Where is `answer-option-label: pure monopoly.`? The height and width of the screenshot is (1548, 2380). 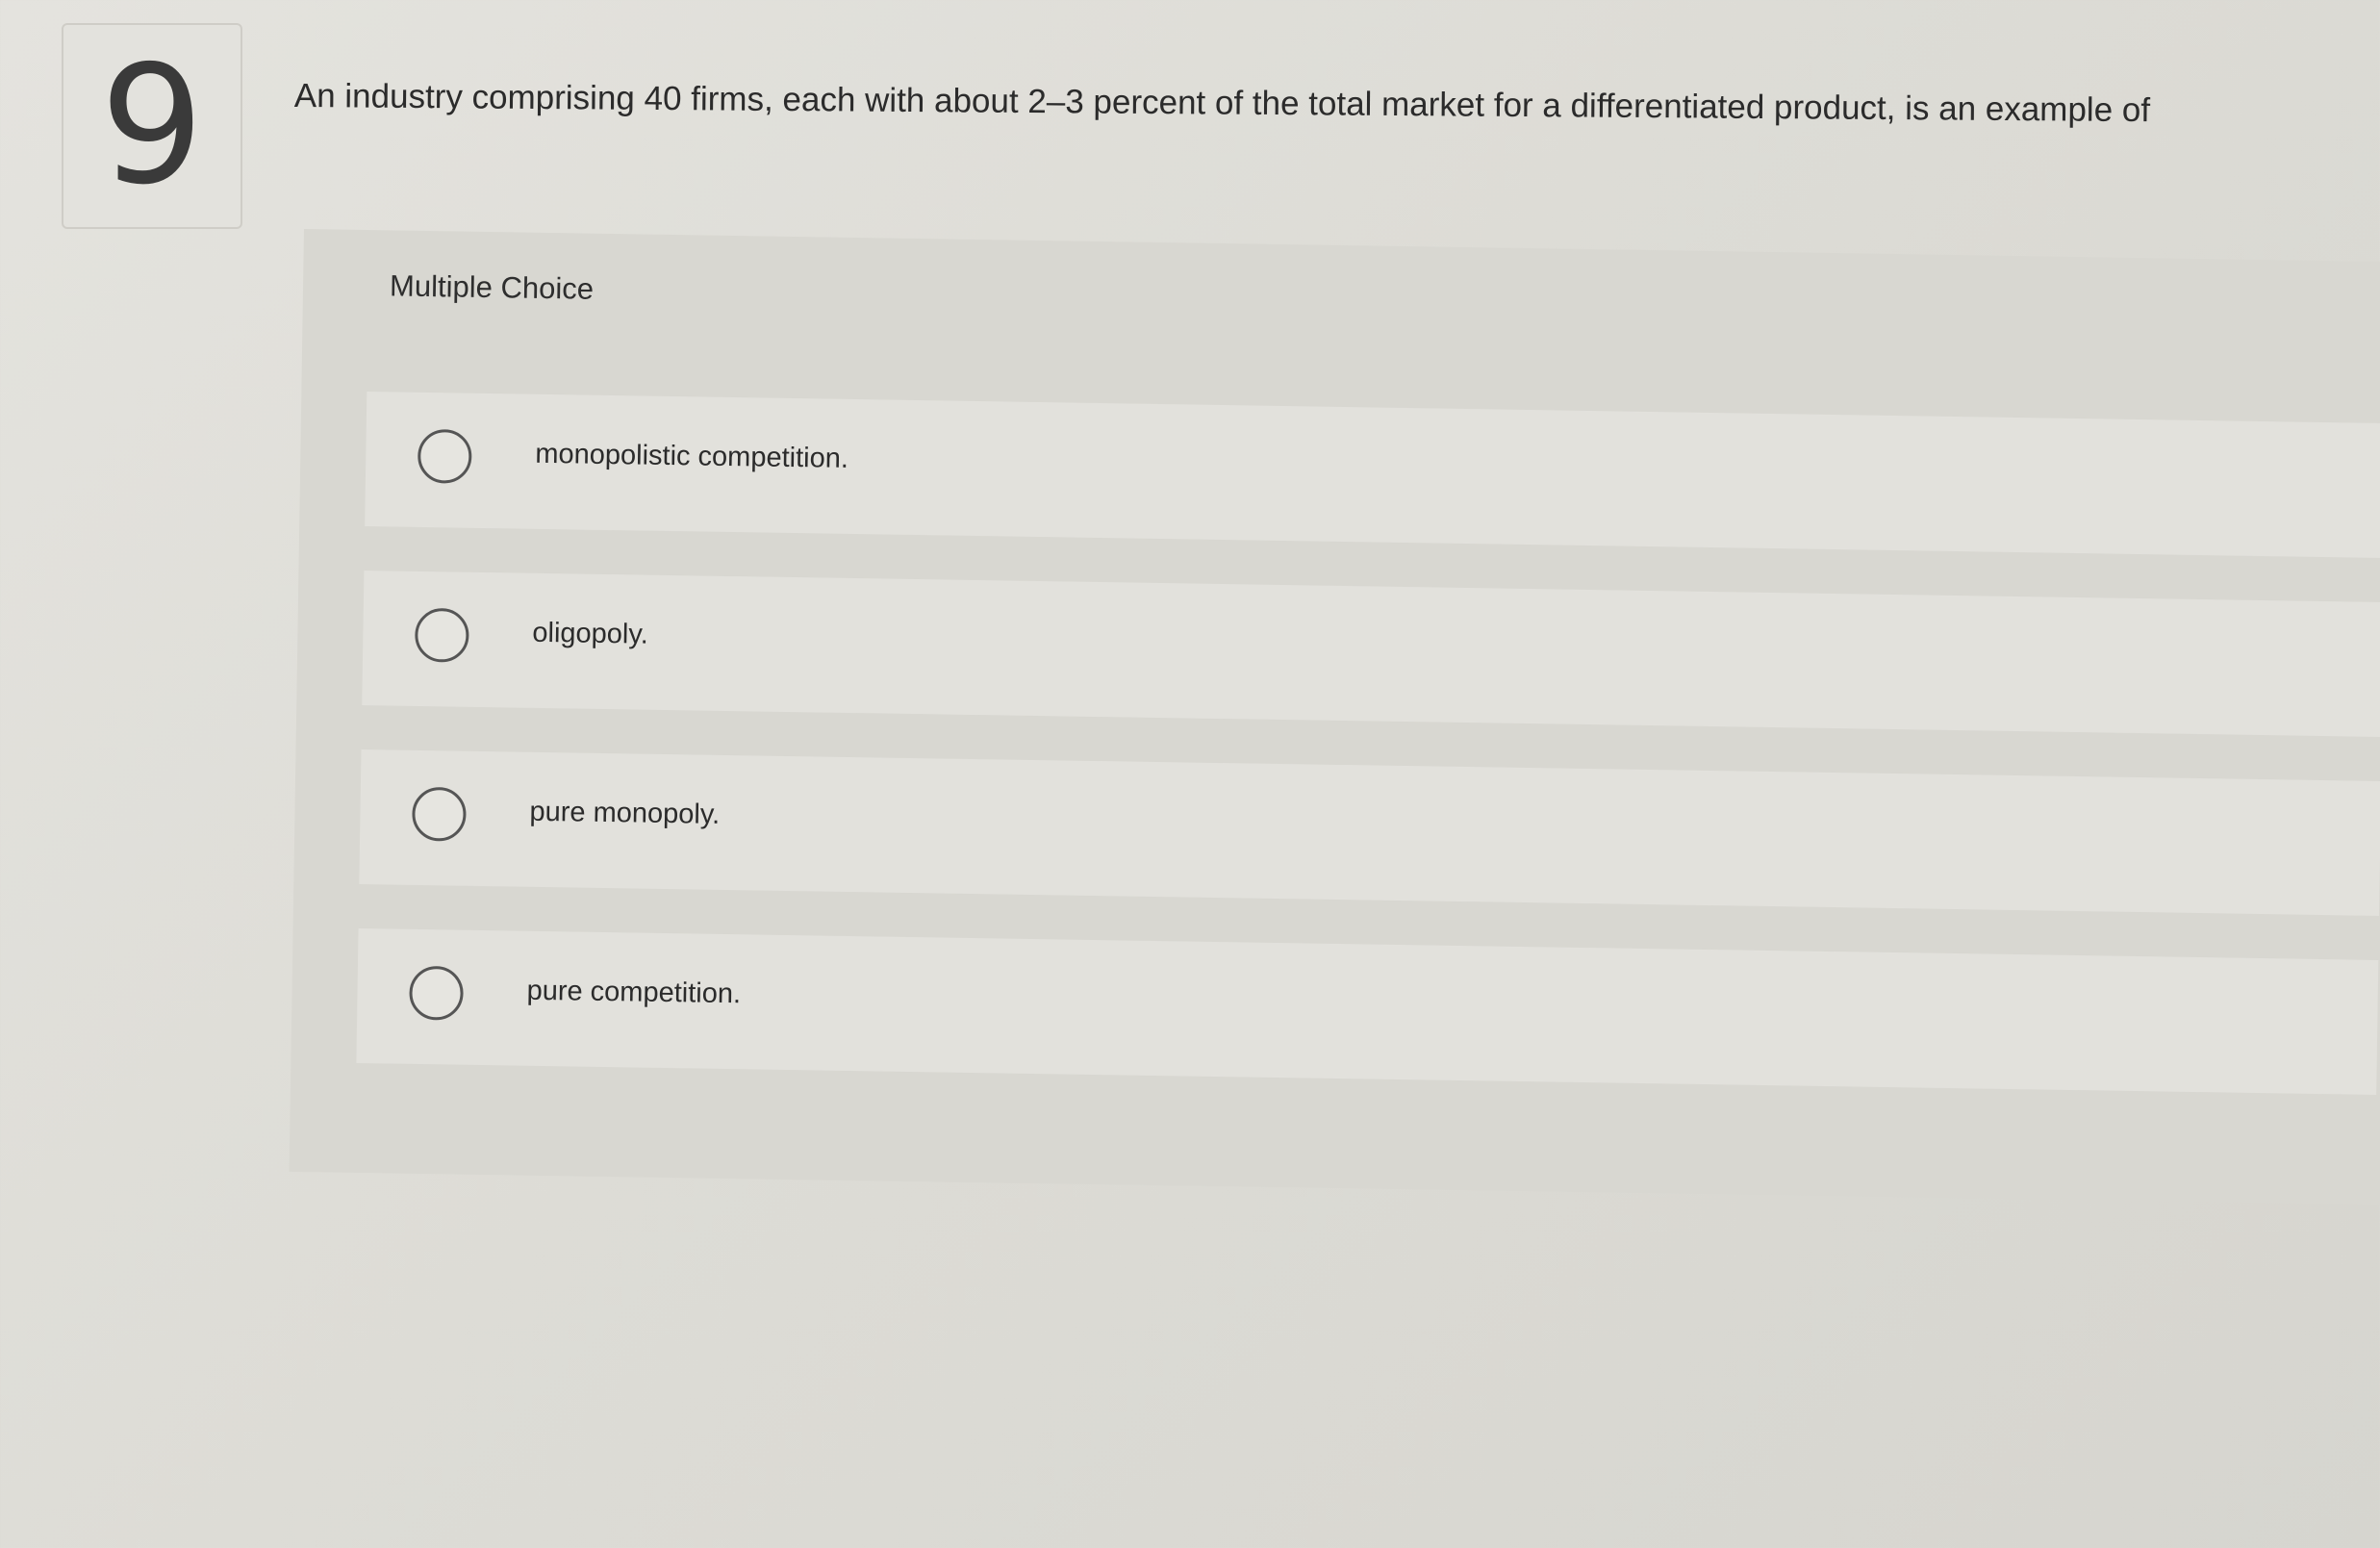 answer-option-label: pure monopoly. is located at coordinates (625, 813).